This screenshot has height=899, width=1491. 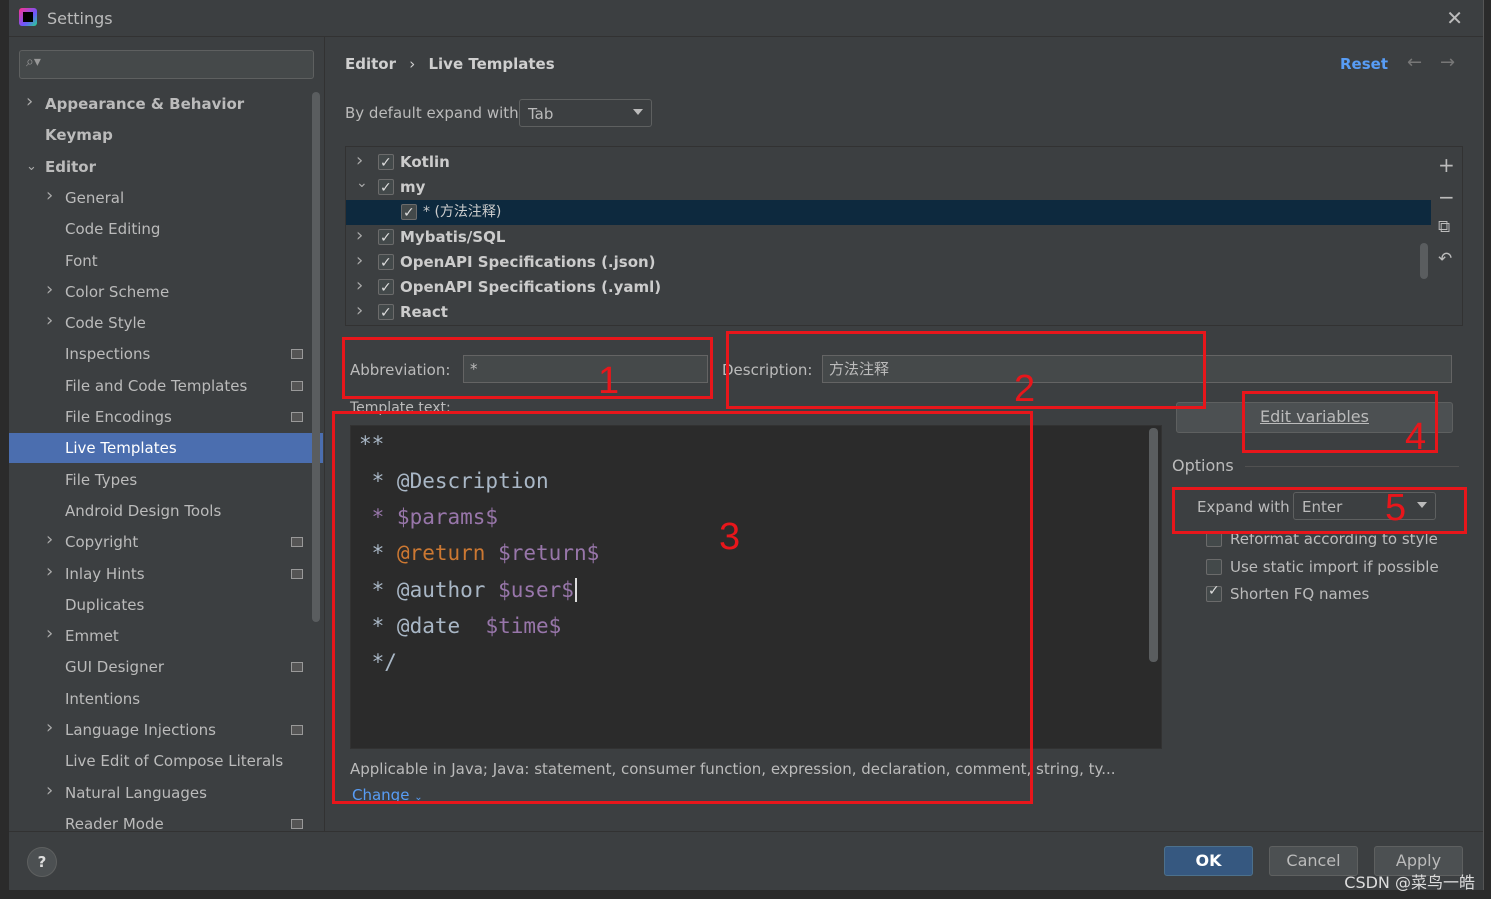 What do you see at coordinates (1364, 64) in the screenshot?
I see `reset-link: Reset` at bounding box center [1364, 64].